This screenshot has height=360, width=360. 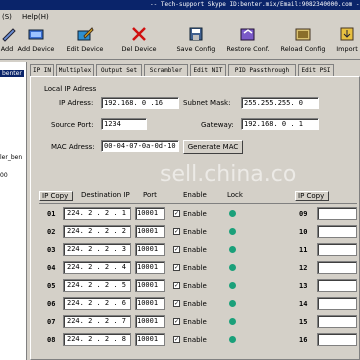 What do you see at coordinates (303, 286) in the screenshot?
I see `right-row-number: 13` at bounding box center [303, 286].